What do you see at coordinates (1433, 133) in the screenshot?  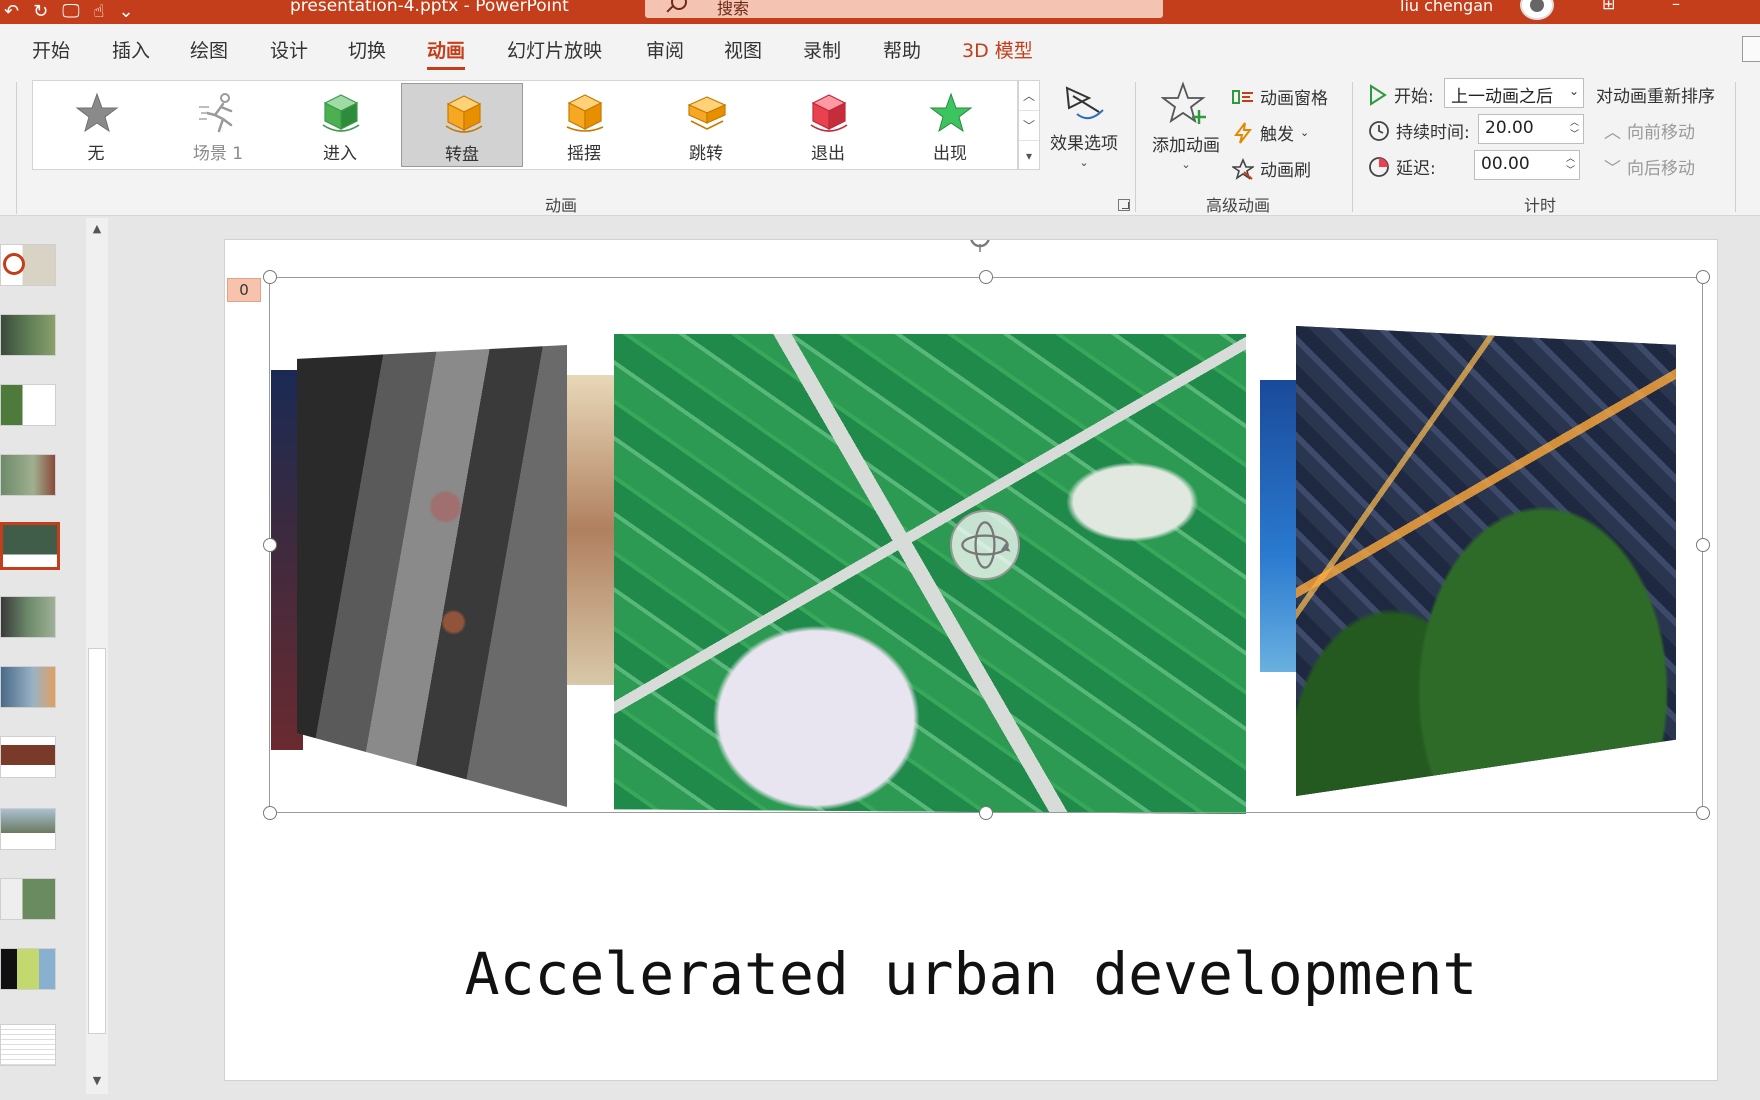 I see `duration-label: 持续时间:` at bounding box center [1433, 133].